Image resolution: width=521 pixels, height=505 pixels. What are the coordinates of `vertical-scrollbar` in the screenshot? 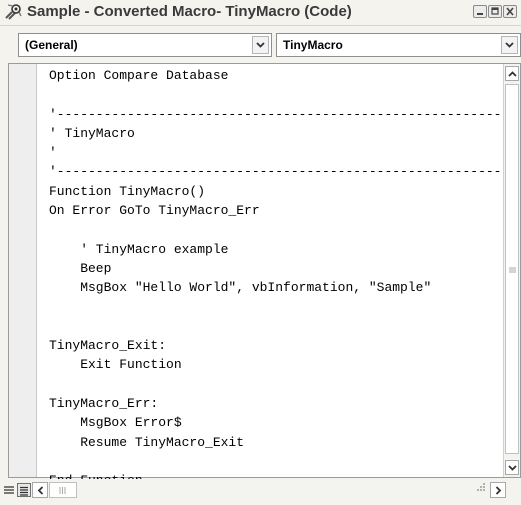 It's located at (511, 270).